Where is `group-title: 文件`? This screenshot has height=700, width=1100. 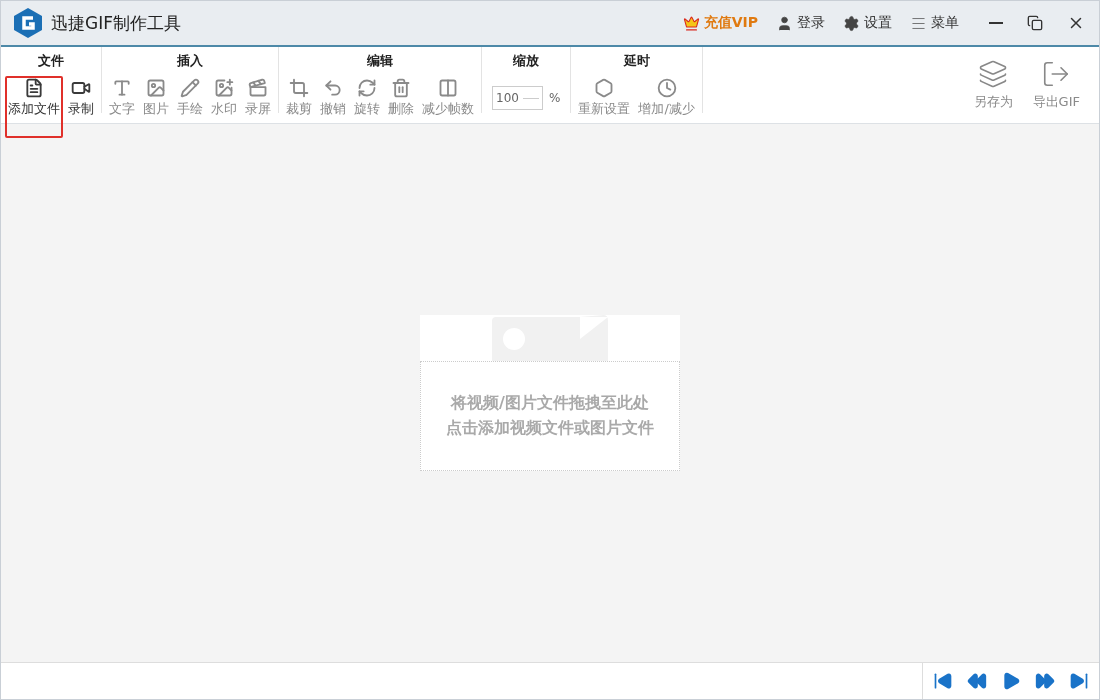
group-title: 文件 is located at coordinates (51, 61).